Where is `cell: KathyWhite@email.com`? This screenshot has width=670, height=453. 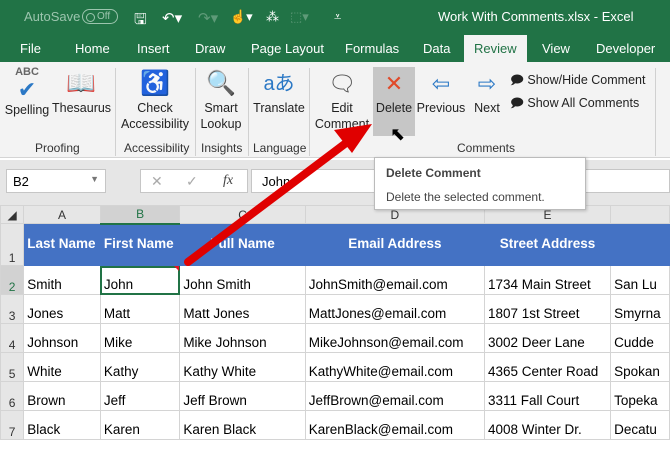 cell: KathyWhite@email.com is located at coordinates (394, 367).